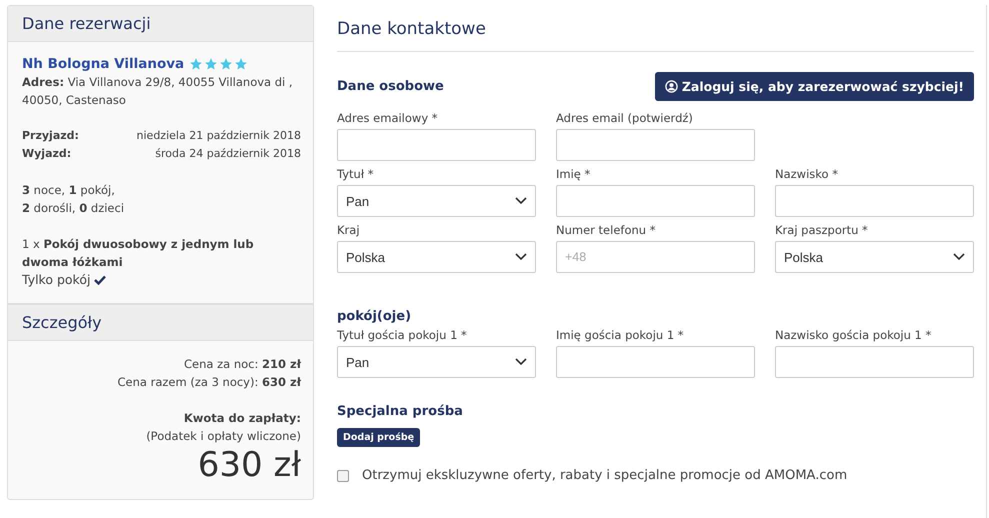  What do you see at coordinates (157, 91) in the screenshot?
I see `hotel-address: Adres: Via Villanova 29/8, 40055 Villanova di , 40050, Castenaso` at bounding box center [157, 91].